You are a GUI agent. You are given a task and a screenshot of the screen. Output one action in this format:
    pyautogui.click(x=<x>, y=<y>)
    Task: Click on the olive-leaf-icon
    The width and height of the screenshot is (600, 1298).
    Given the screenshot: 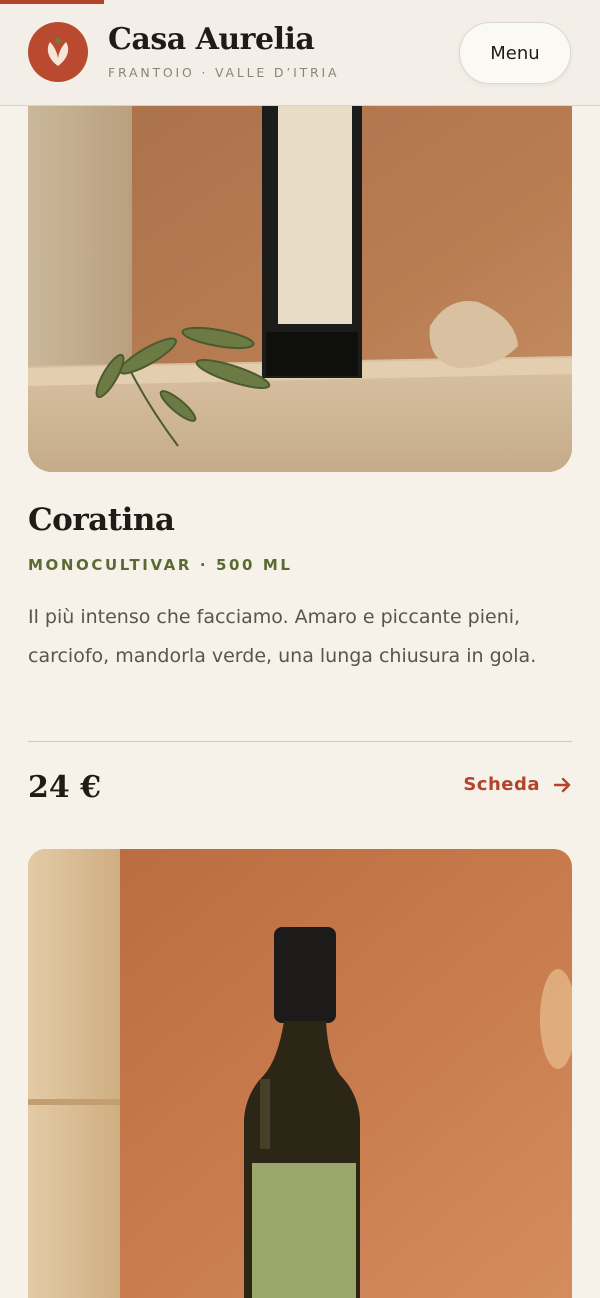 What is the action you would take?
    pyautogui.click(x=58, y=52)
    